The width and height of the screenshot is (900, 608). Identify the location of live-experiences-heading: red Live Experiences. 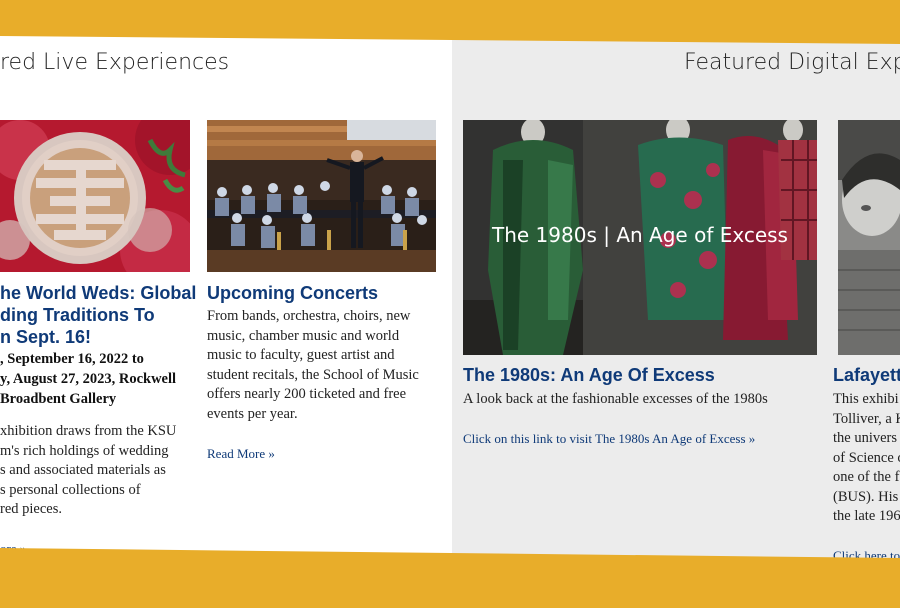
(115, 62).